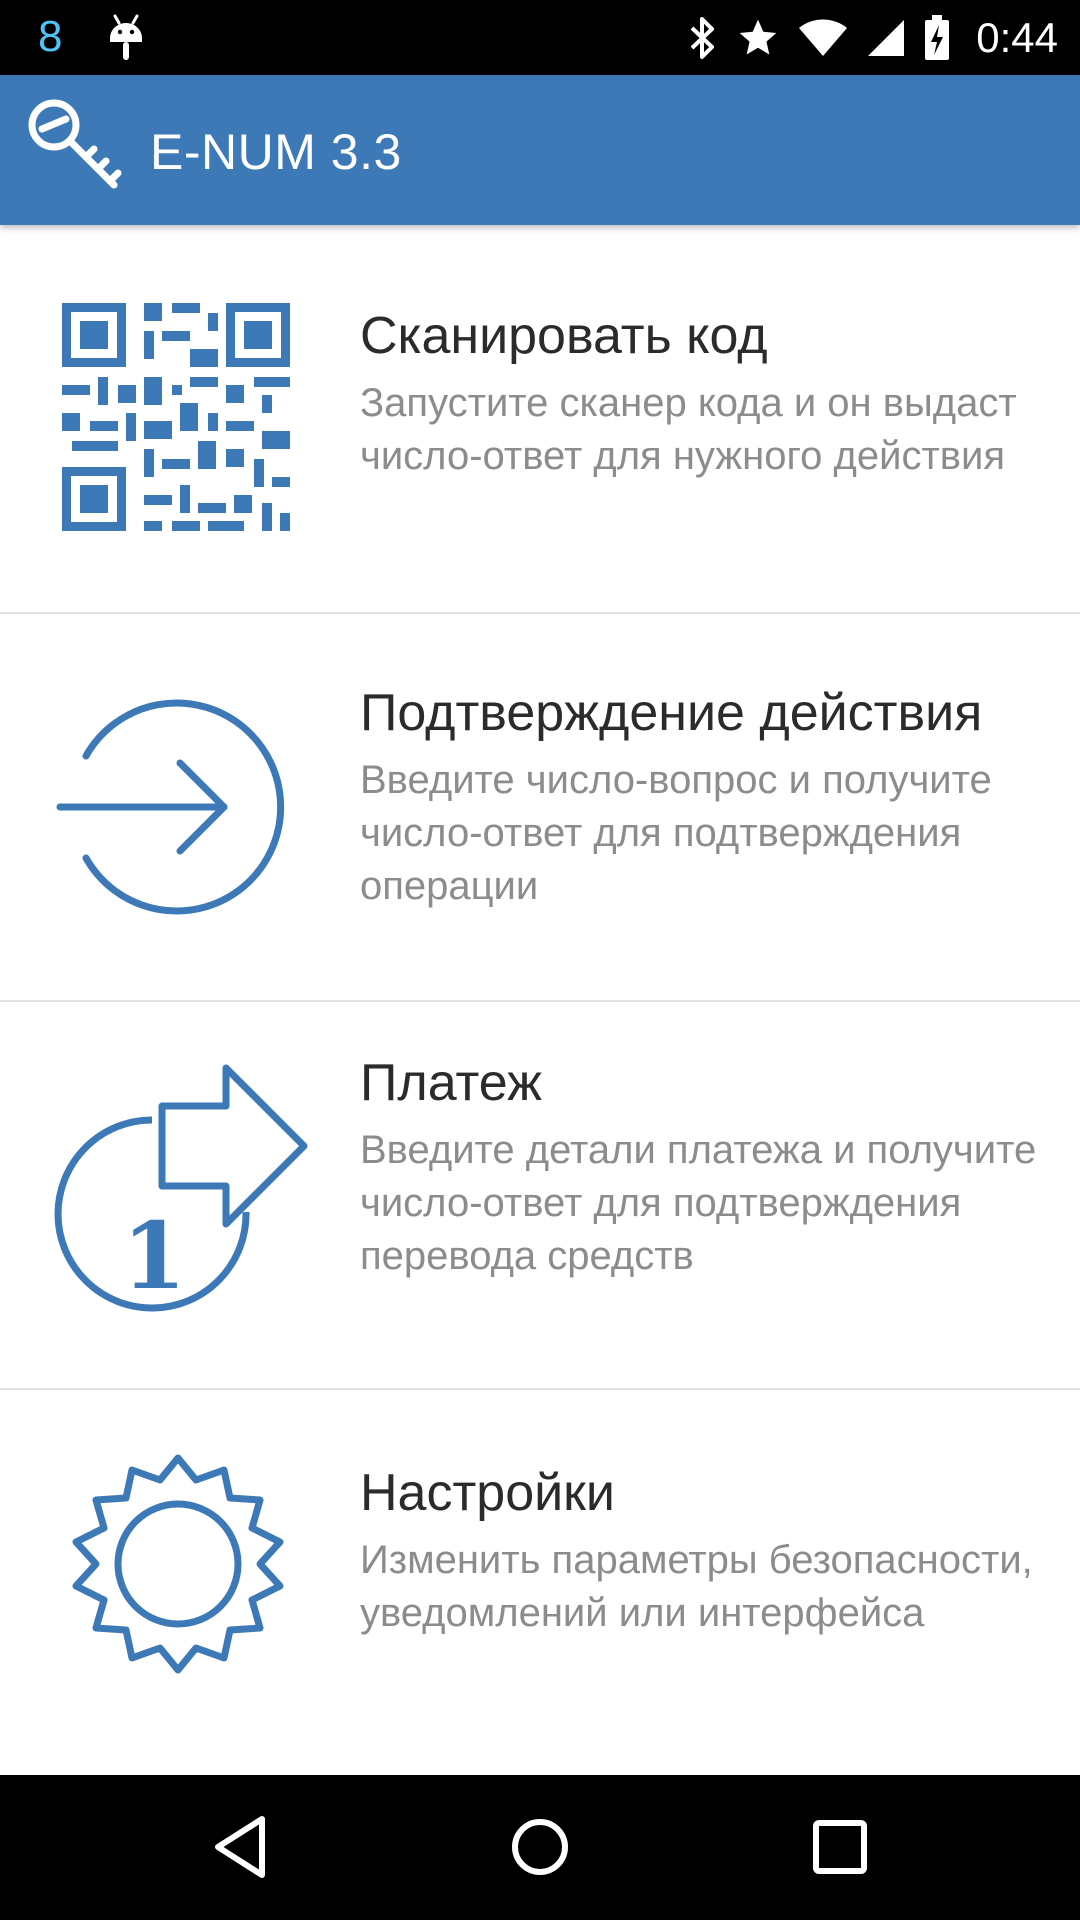 Image resolution: width=1080 pixels, height=1920 pixels. I want to click on notification-count: 8, so click(50, 36).